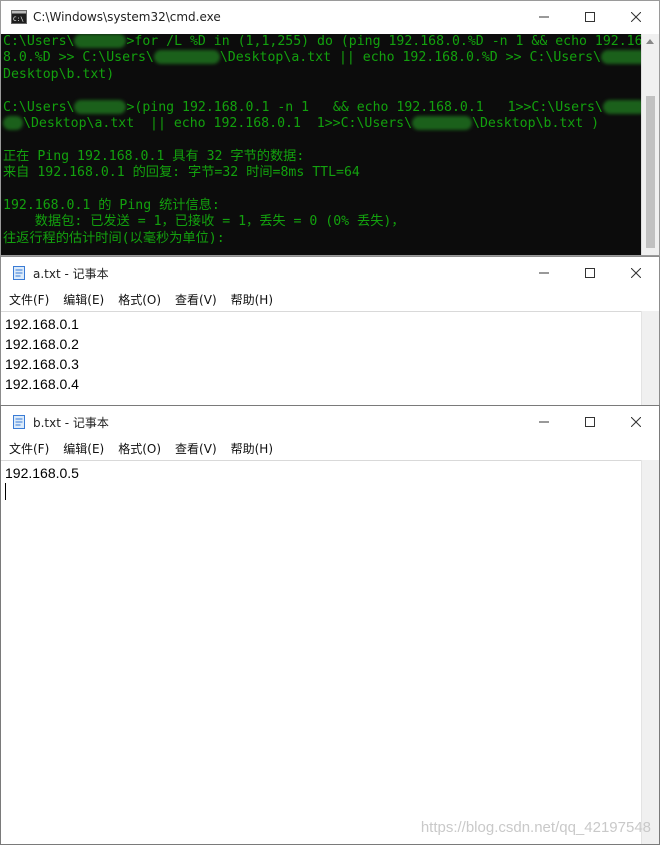 The width and height of the screenshot is (660, 845). Describe the element at coordinates (71, 422) in the screenshot. I see `notepad-b-title: b.txt - 记事本` at that location.